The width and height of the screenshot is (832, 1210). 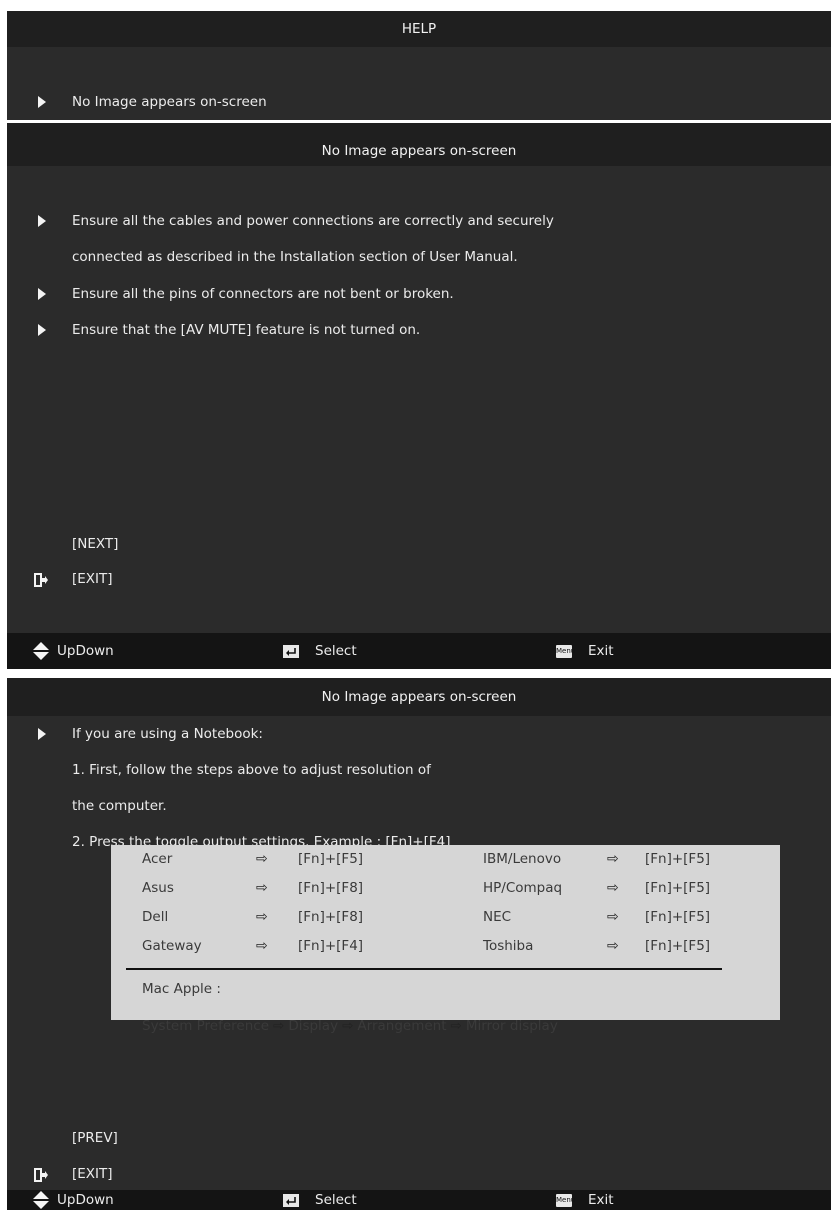 I want to click on page1-footer-bar: UpDown Select Menu Exit, so click(x=419, y=651).